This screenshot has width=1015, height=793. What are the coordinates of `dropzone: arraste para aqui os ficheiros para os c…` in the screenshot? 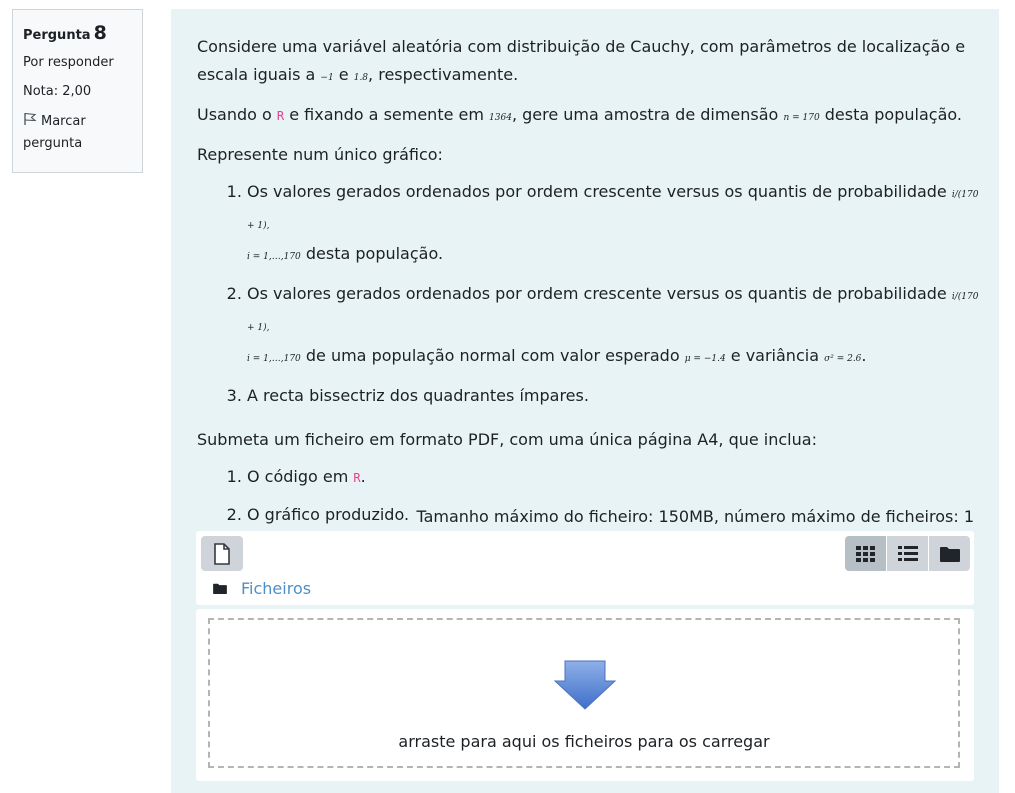 It's located at (584, 693).